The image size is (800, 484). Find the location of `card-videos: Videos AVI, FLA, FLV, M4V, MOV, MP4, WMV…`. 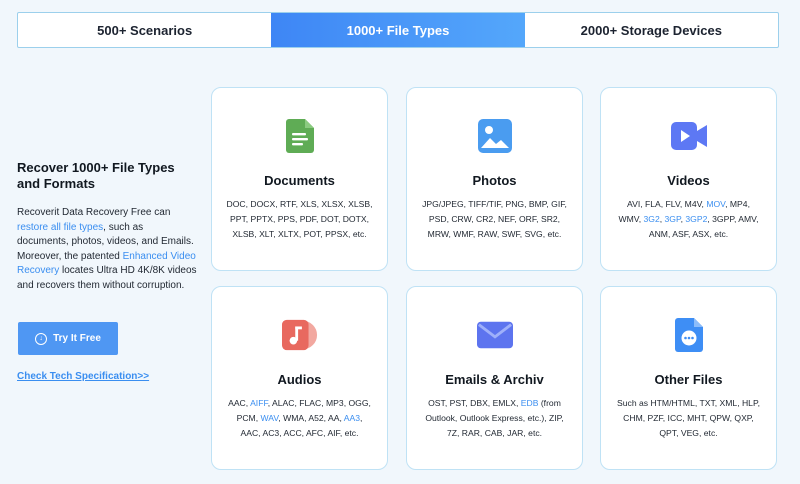

card-videos: Videos AVI, FLA, FLV, M4V, MOV, MP4, WMV… is located at coordinates (688, 179).